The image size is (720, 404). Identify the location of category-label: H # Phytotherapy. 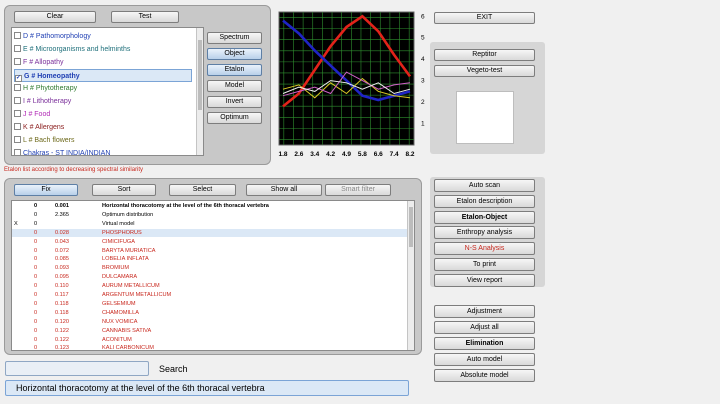
(50, 88).